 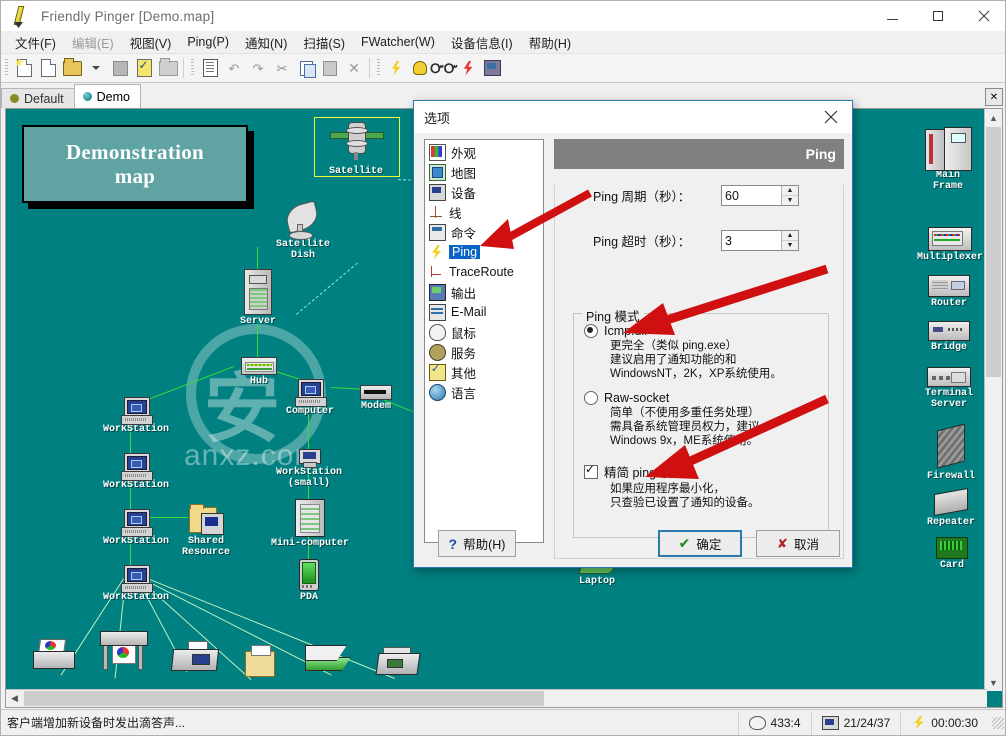 I want to click on close-tab-button: ✕, so click(x=994, y=97).